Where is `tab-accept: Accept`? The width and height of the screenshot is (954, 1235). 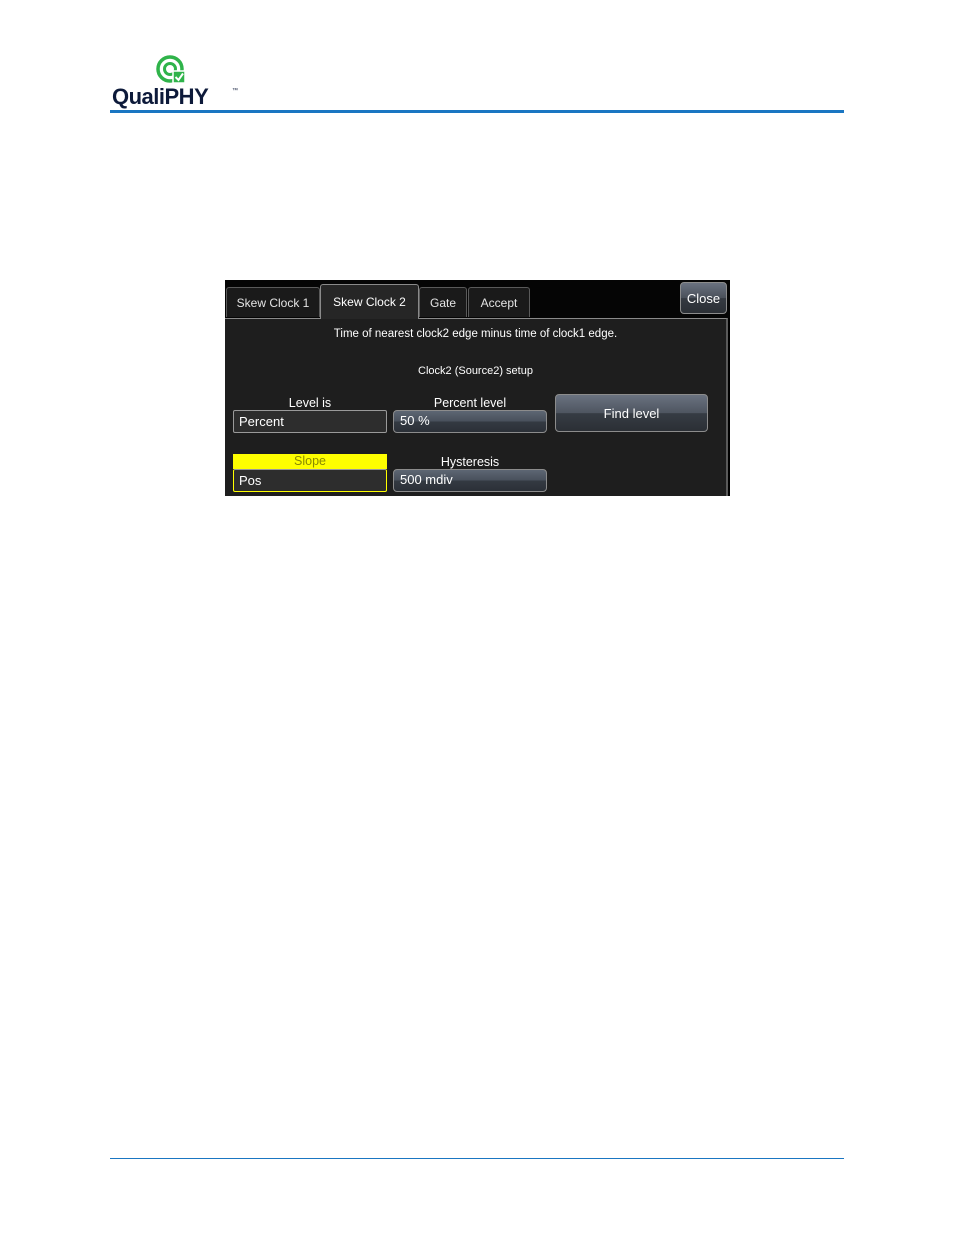
tab-accept: Accept is located at coordinates (499, 302).